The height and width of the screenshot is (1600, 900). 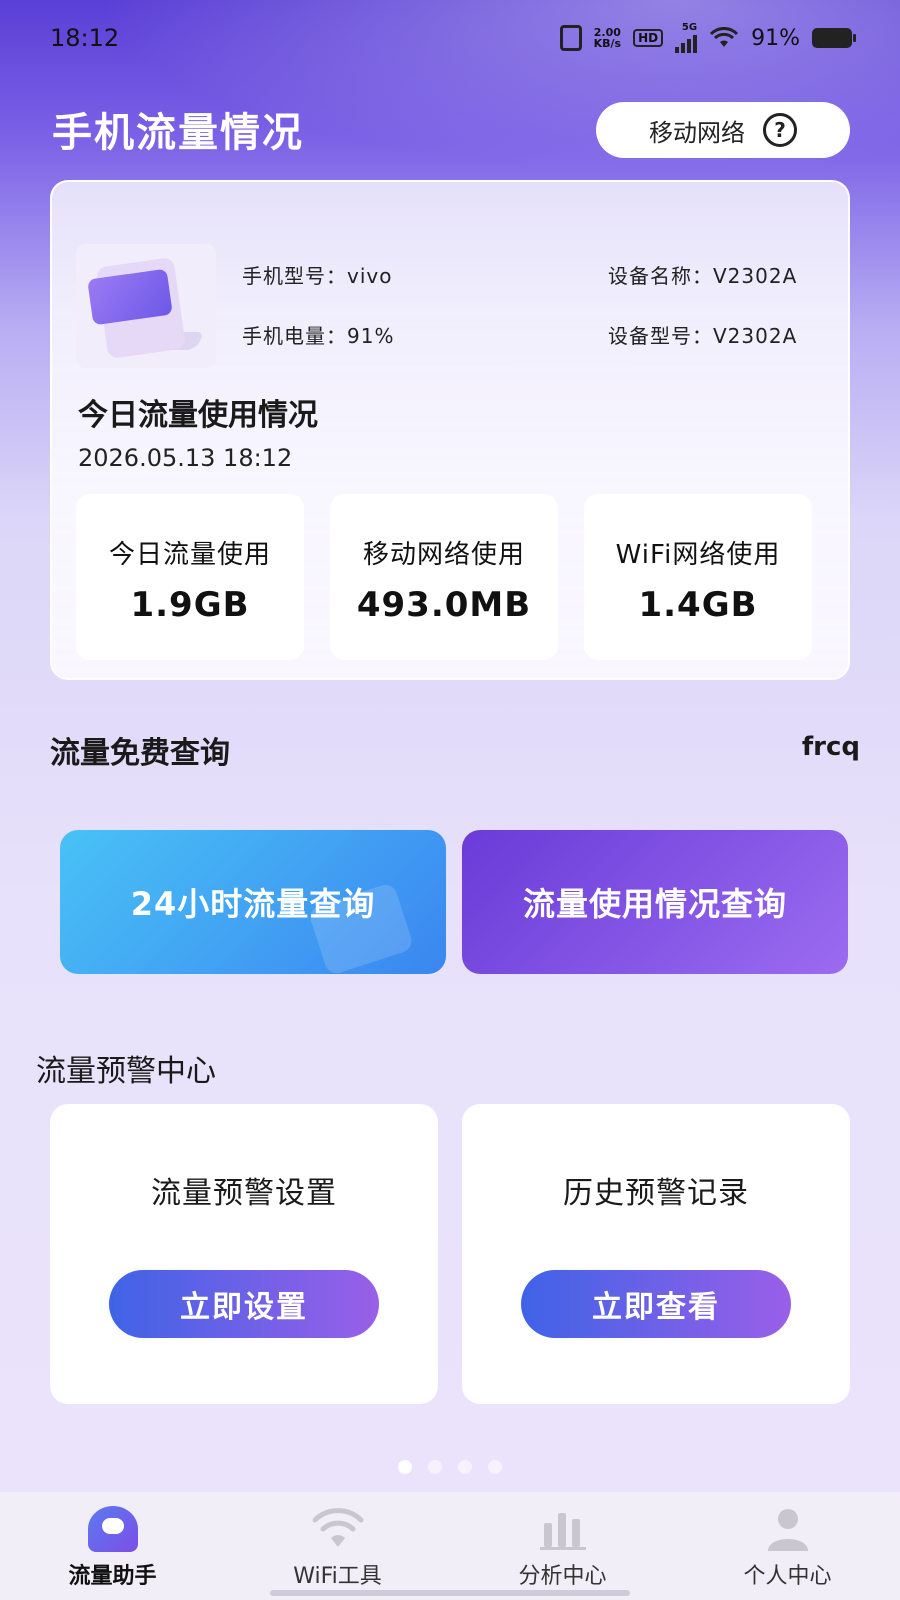 What do you see at coordinates (656, 1193) in the screenshot?
I see `warning-history-title: 历史预警记录` at bounding box center [656, 1193].